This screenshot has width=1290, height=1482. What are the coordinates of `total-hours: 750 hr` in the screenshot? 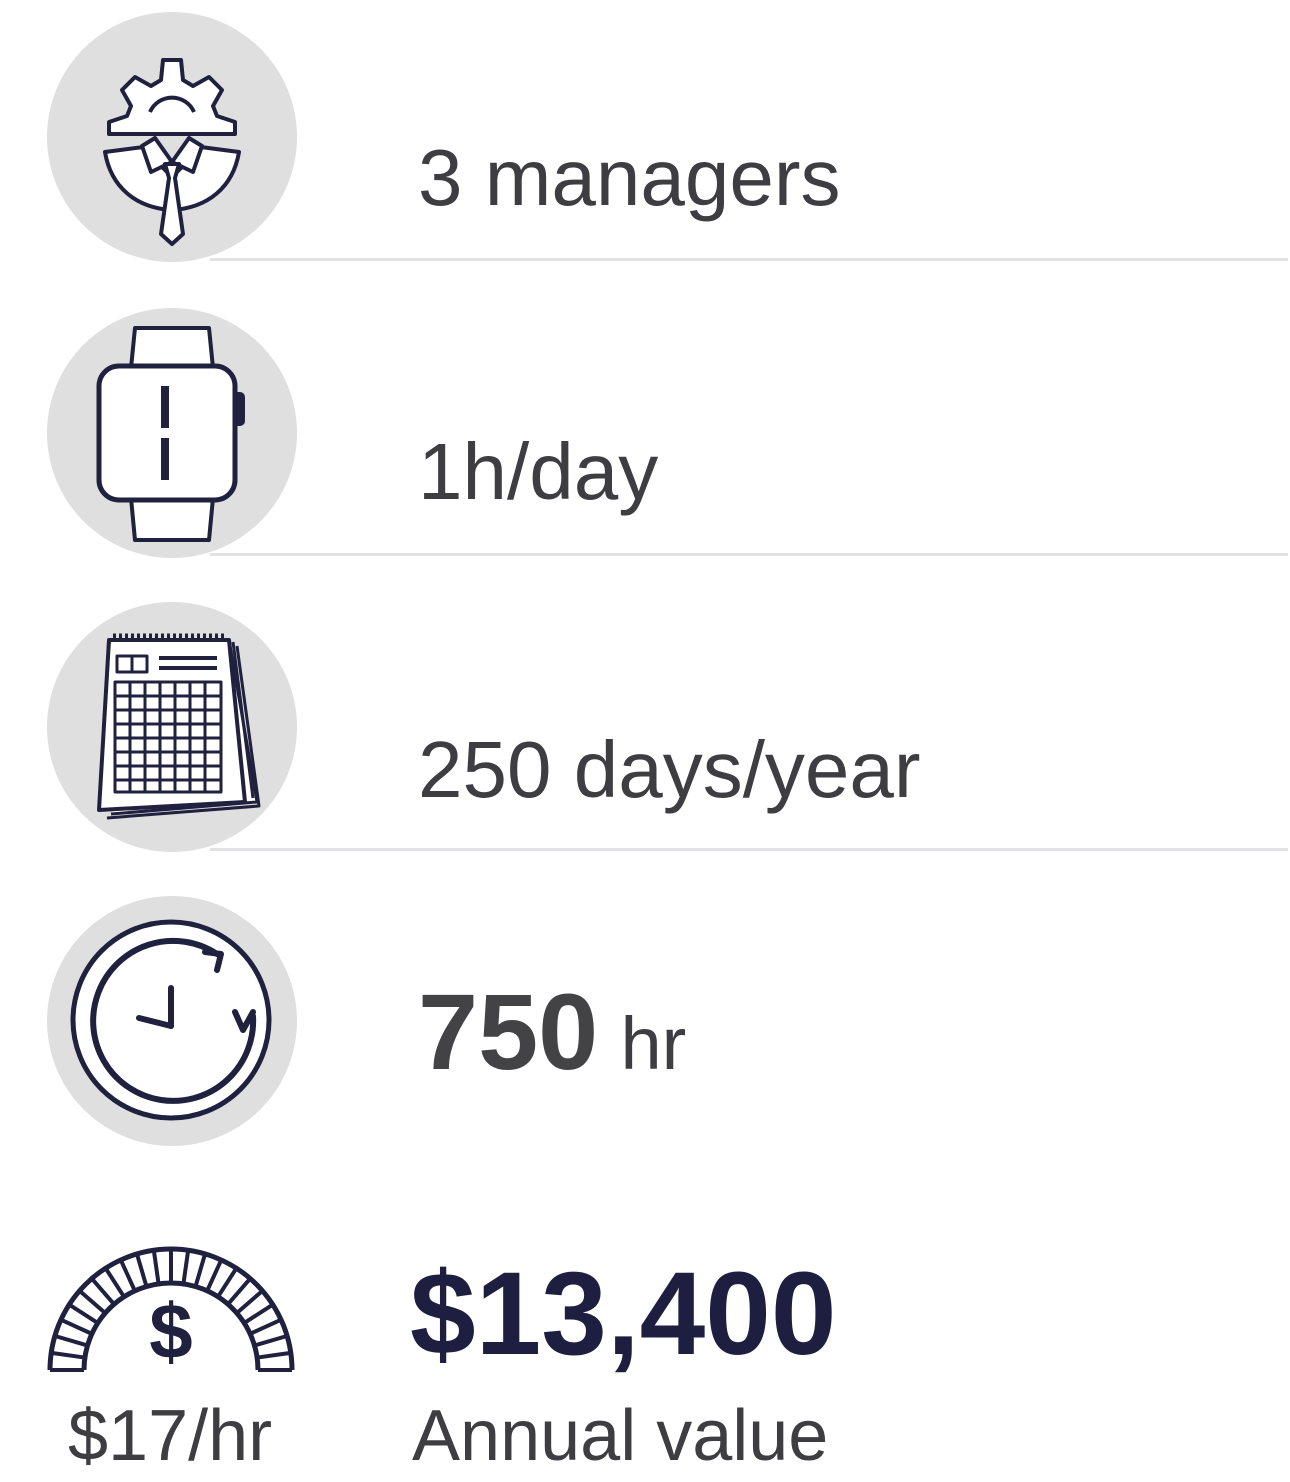 It's located at (552, 1032).